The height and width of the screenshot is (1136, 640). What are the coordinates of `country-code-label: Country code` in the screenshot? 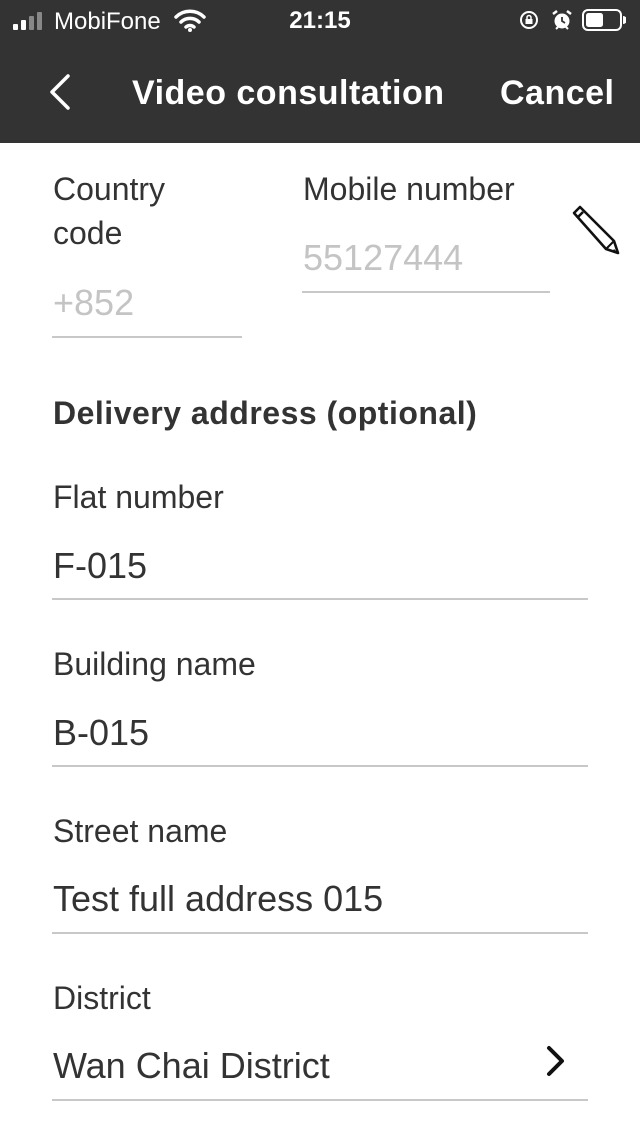 It's located at (109, 211).